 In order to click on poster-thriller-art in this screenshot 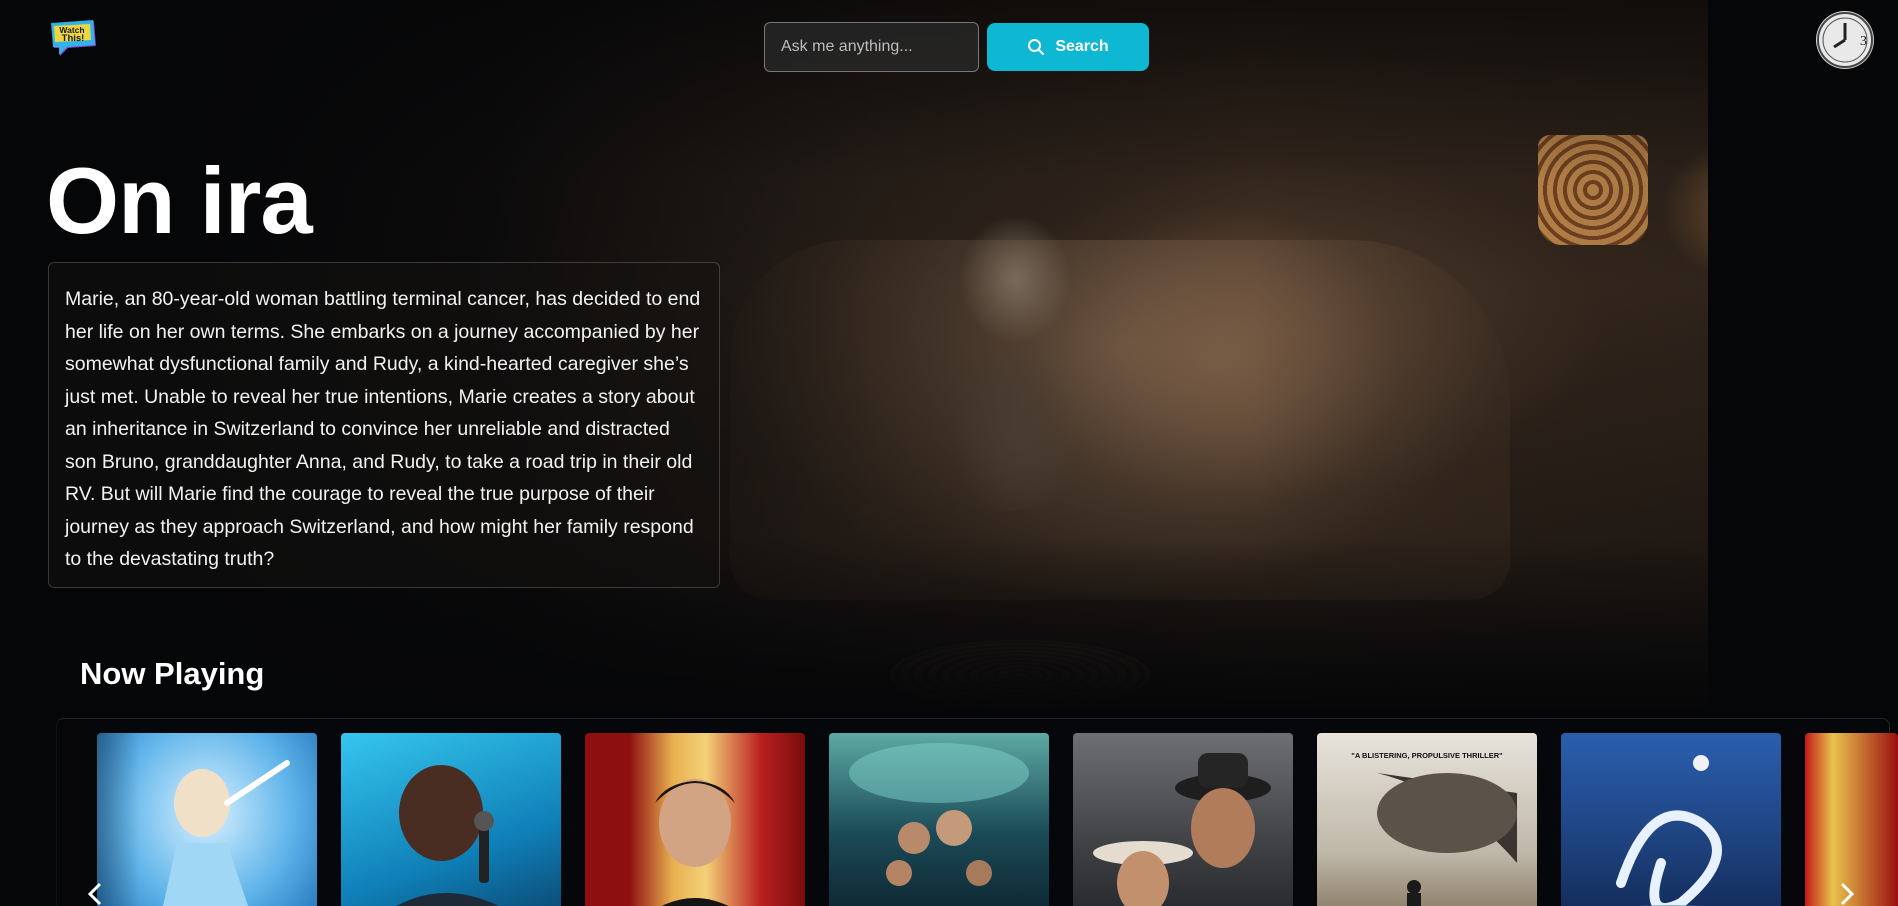, I will do `click(1447, 839)`.